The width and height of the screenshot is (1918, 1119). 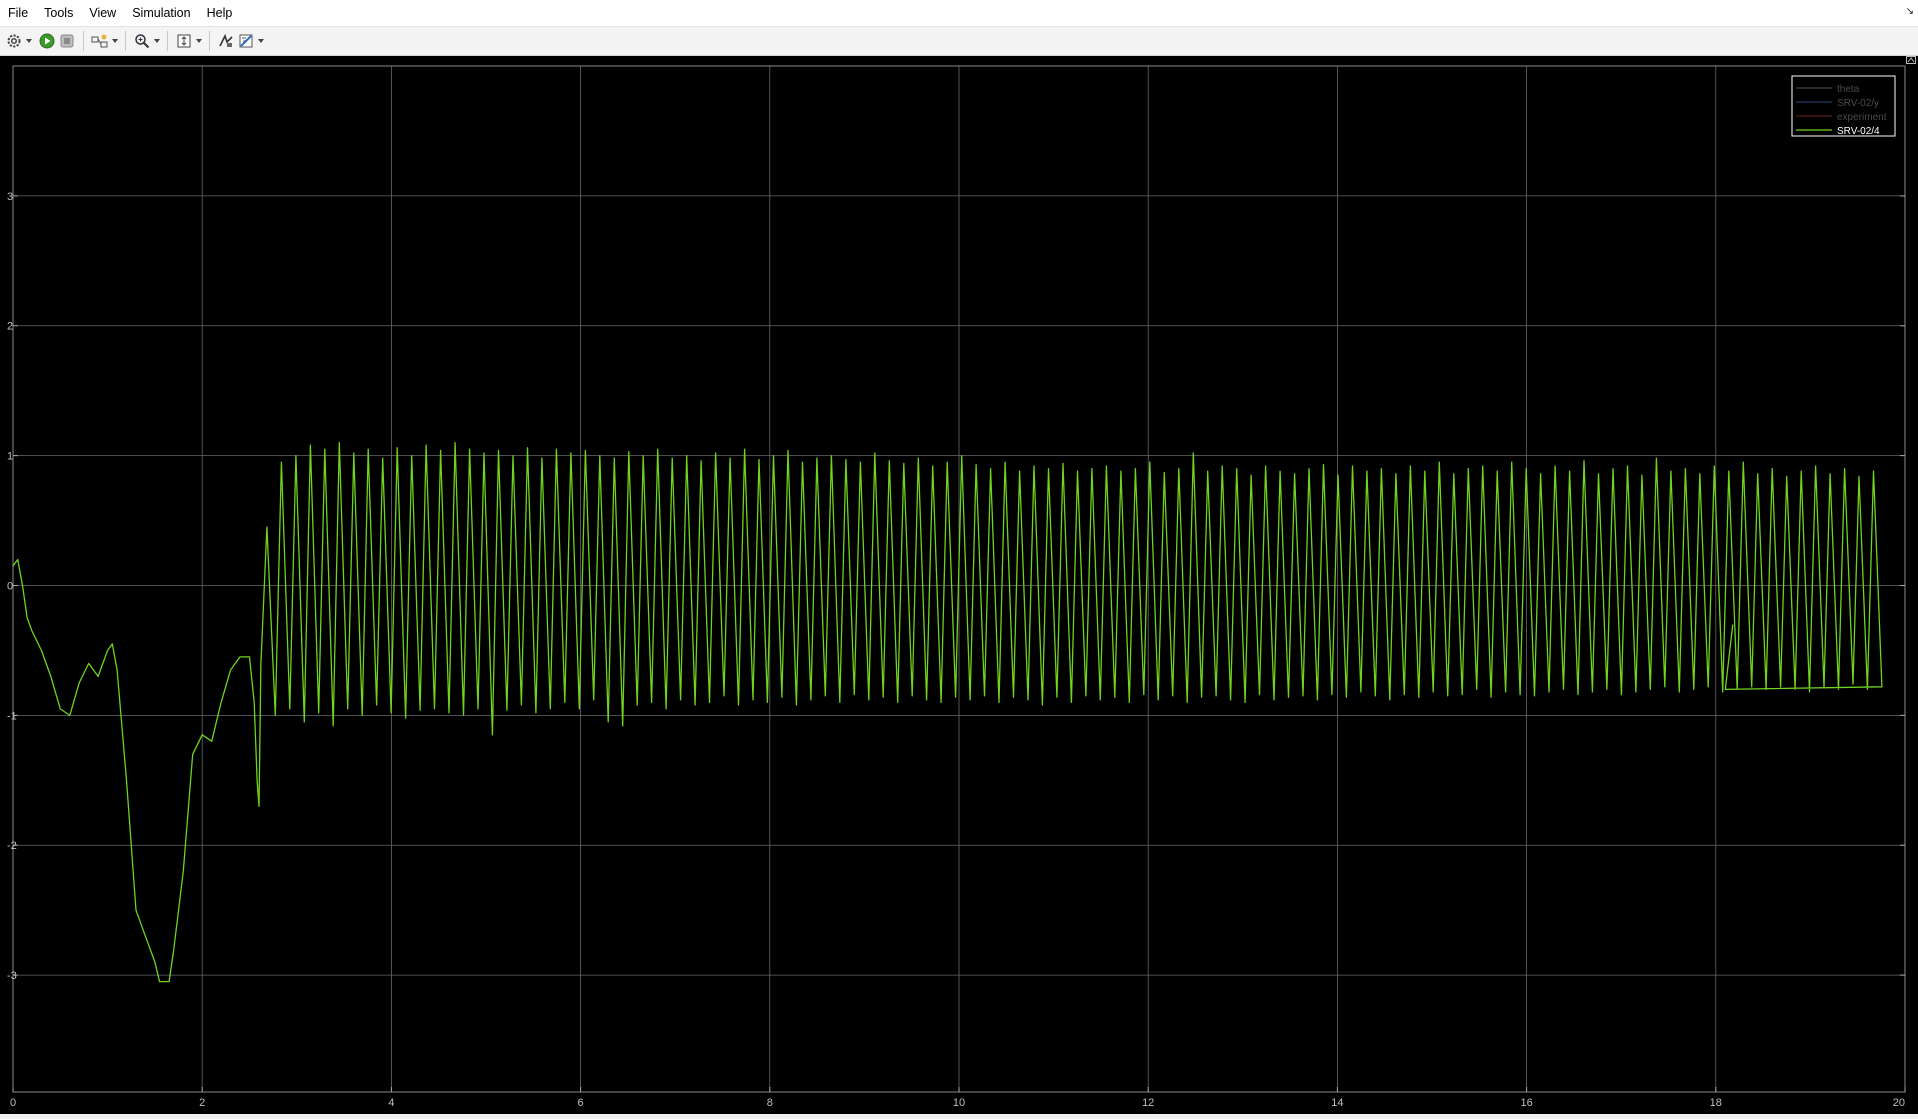 What do you see at coordinates (260, 41) in the screenshot?
I see `measure-dropdown-icon` at bounding box center [260, 41].